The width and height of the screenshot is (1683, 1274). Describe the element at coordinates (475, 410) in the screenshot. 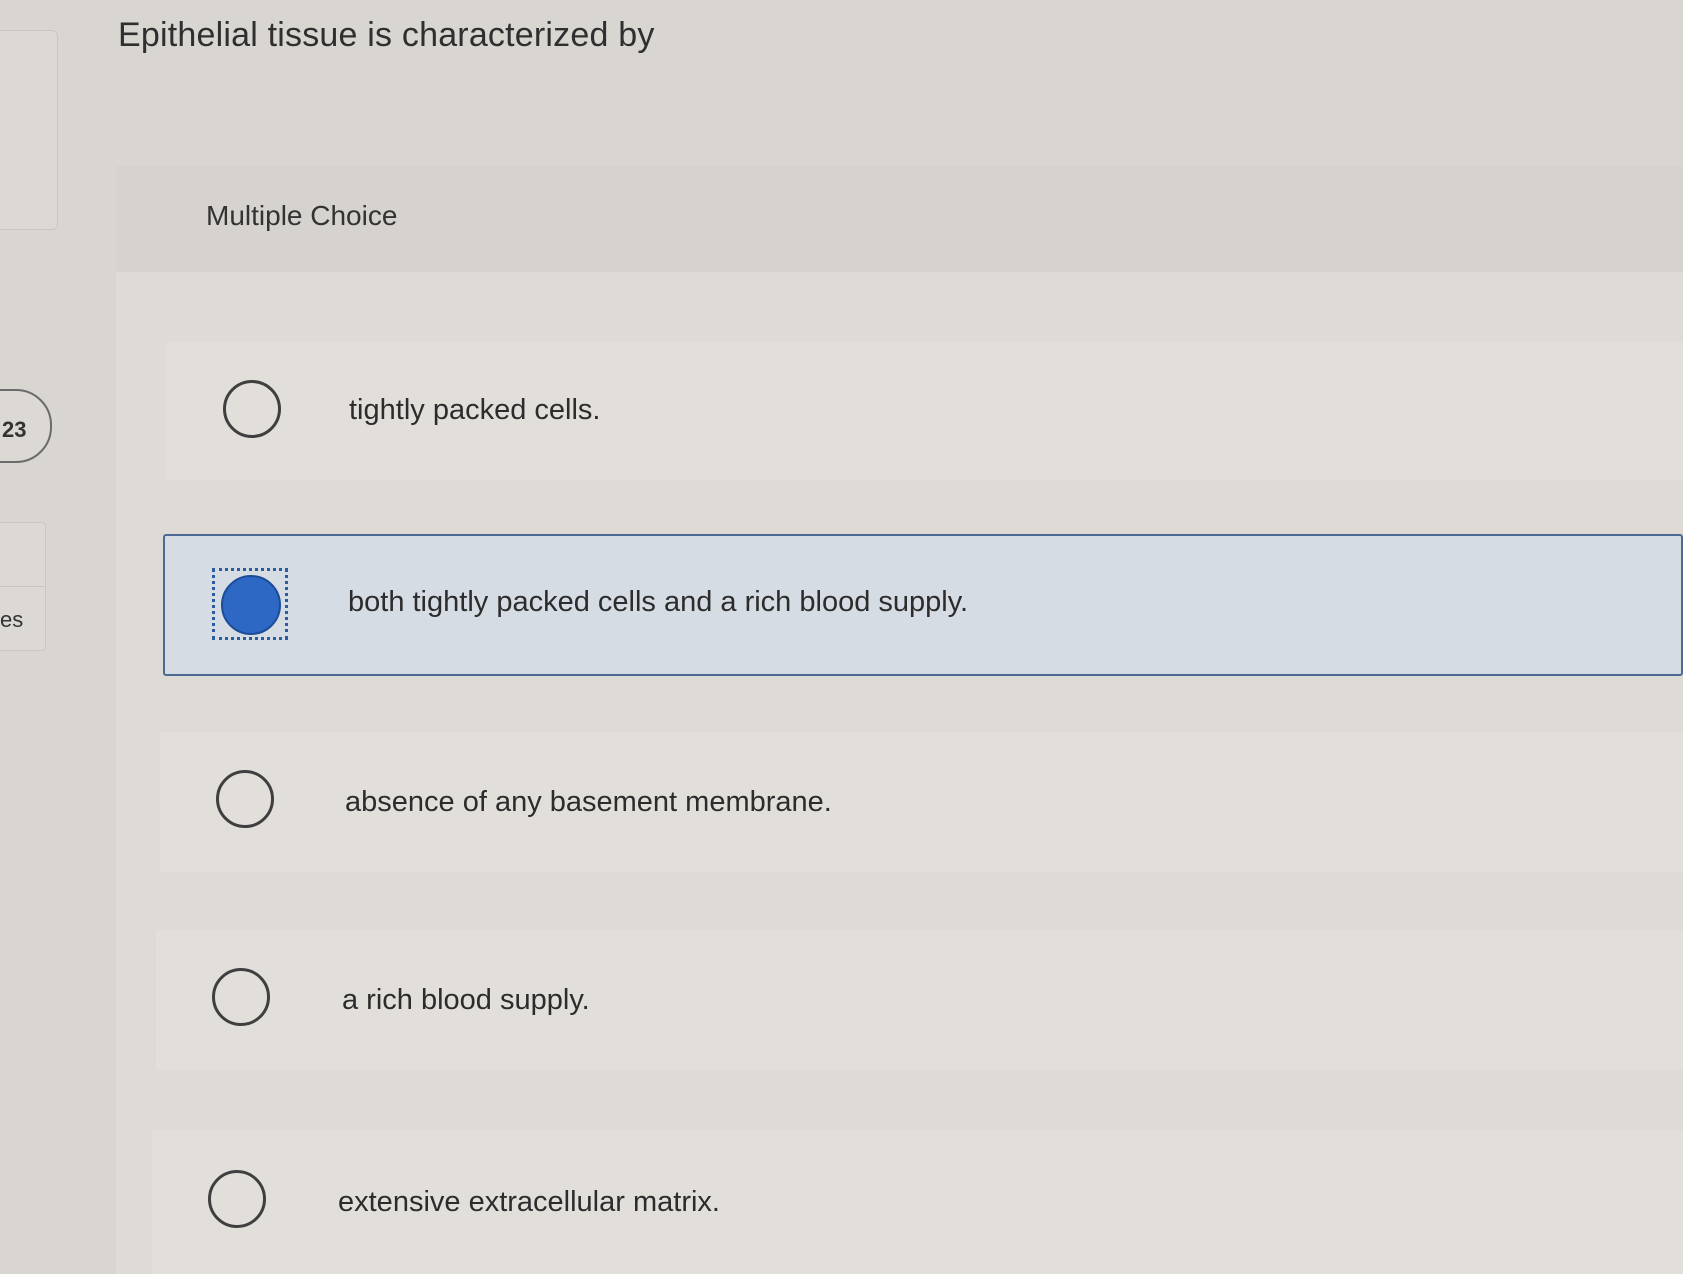

I see `answer-option-1-label: tightly packed cells.` at that location.